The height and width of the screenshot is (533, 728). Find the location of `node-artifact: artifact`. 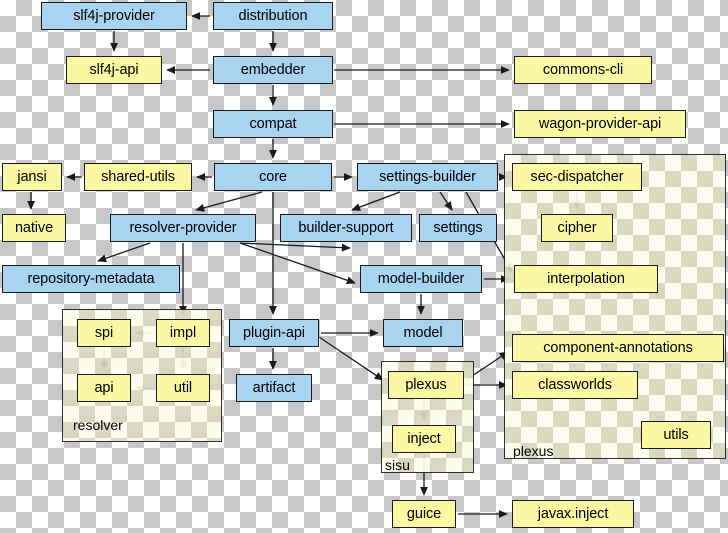

node-artifact: artifact is located at coordinates (274, 388).